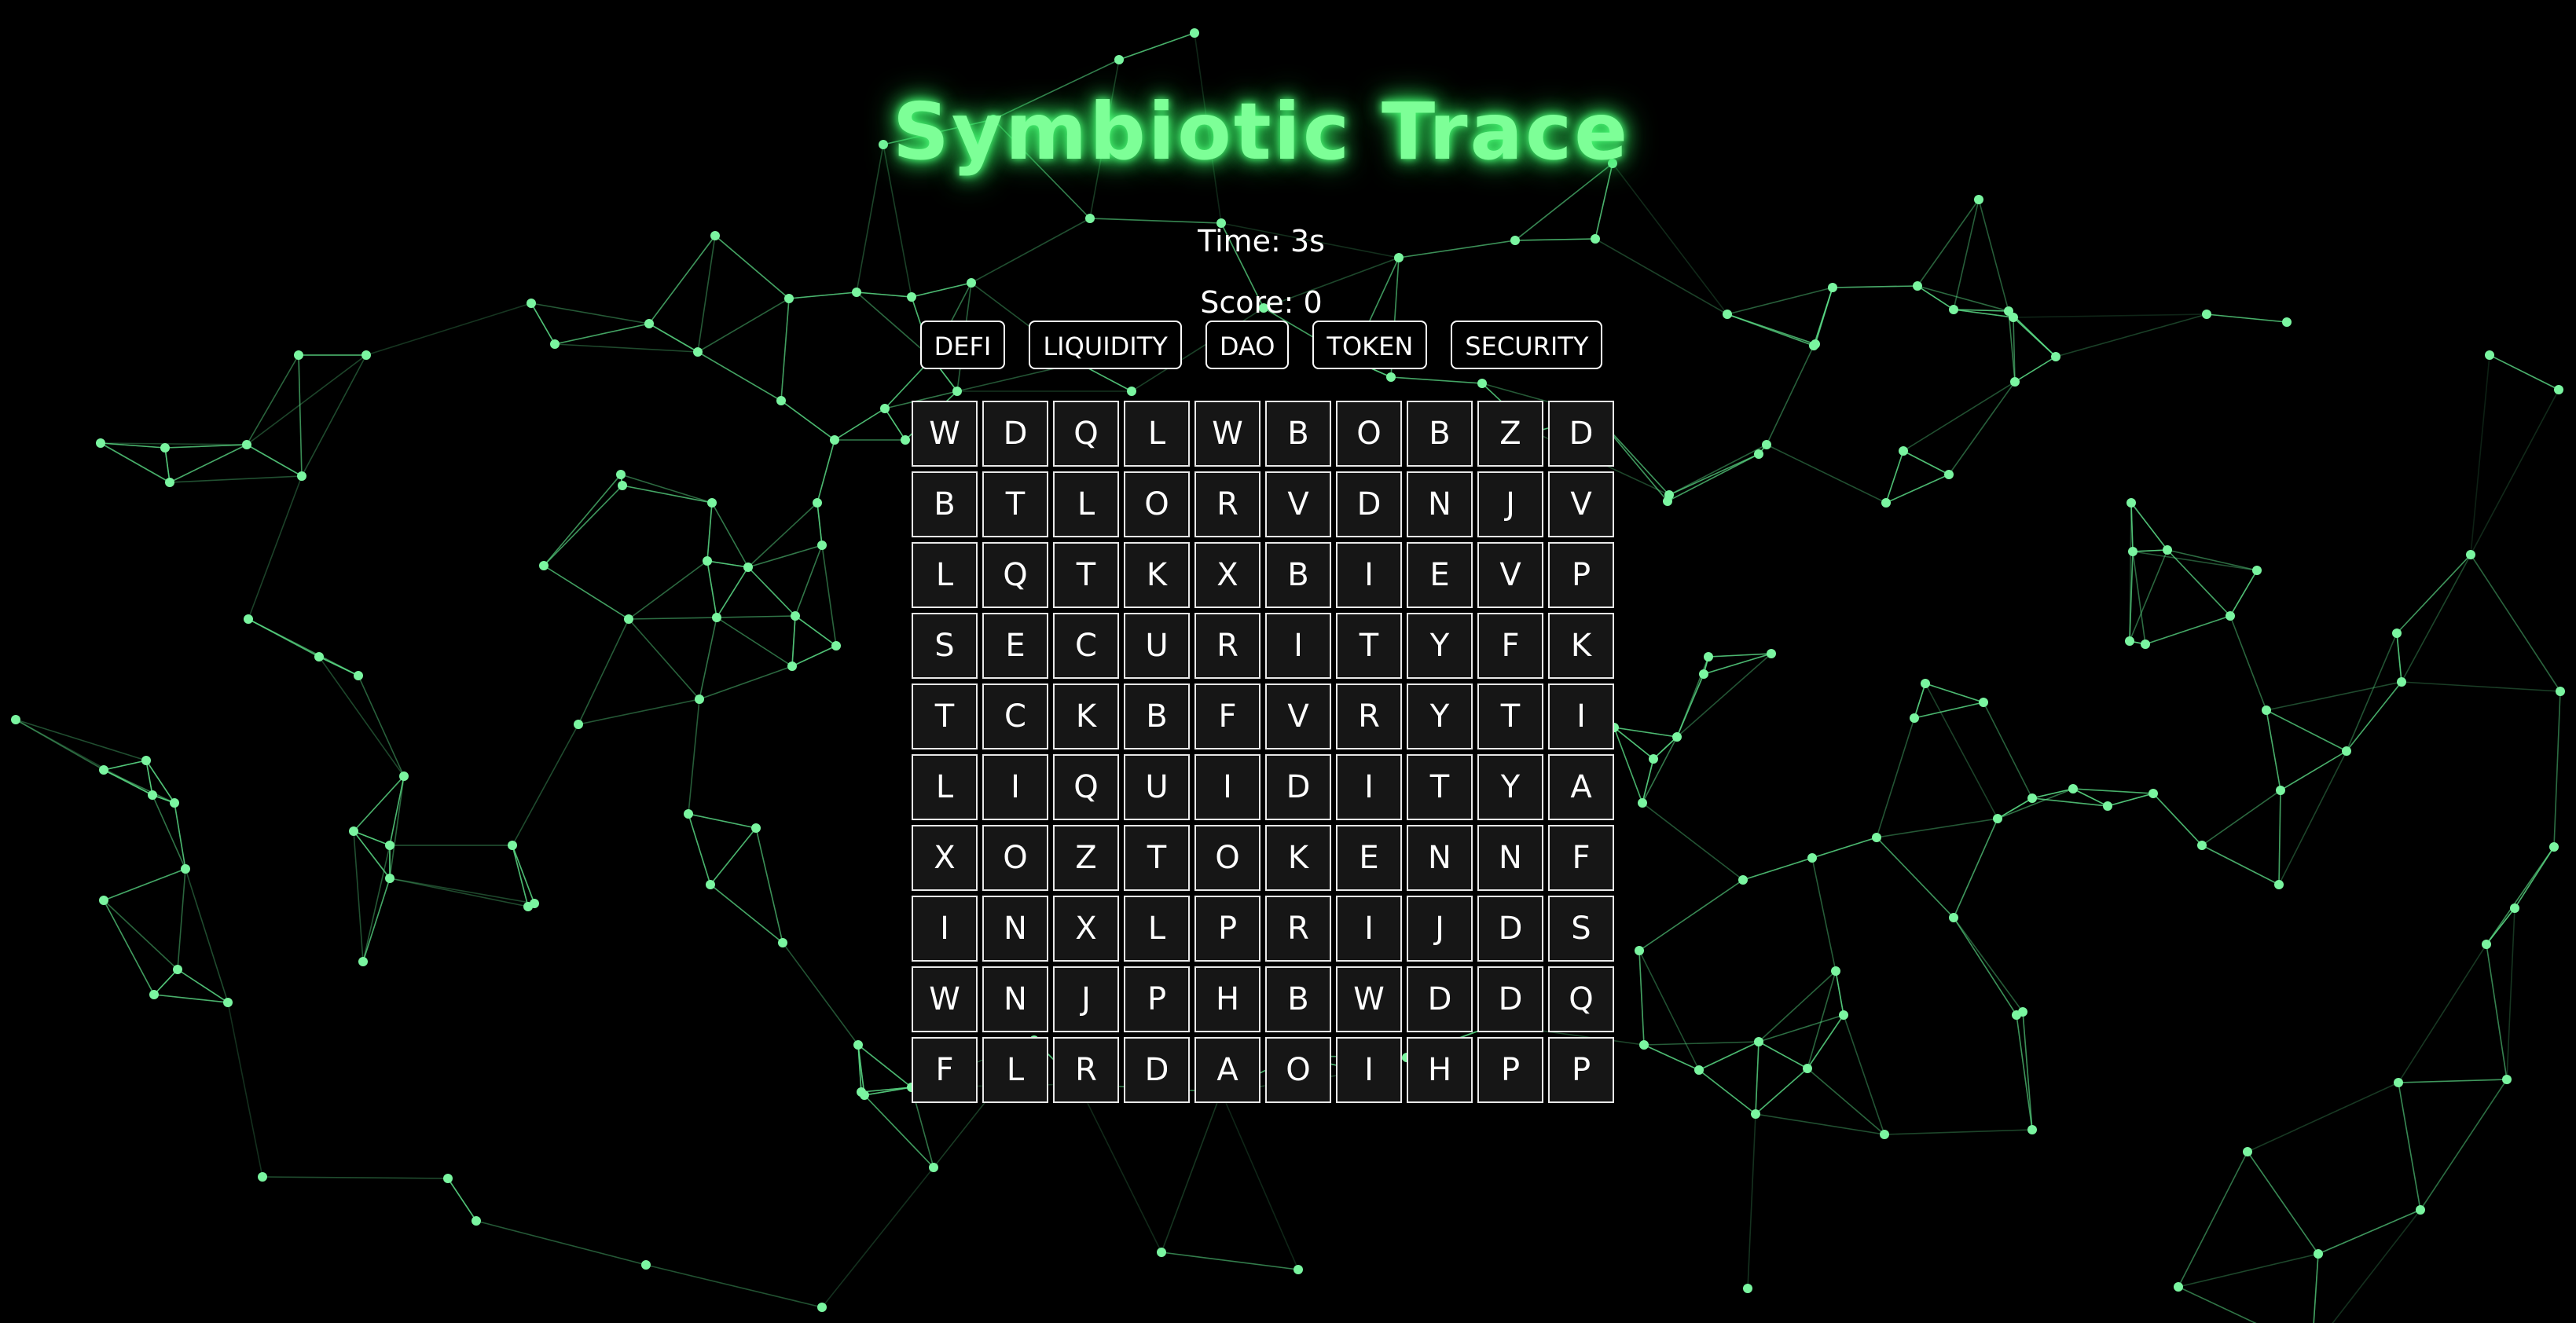  What do you see at coordinates (1370, 345) in the screenshot?
I see `word-chip-token: TOKEN` at bounding box center [1370, 345].